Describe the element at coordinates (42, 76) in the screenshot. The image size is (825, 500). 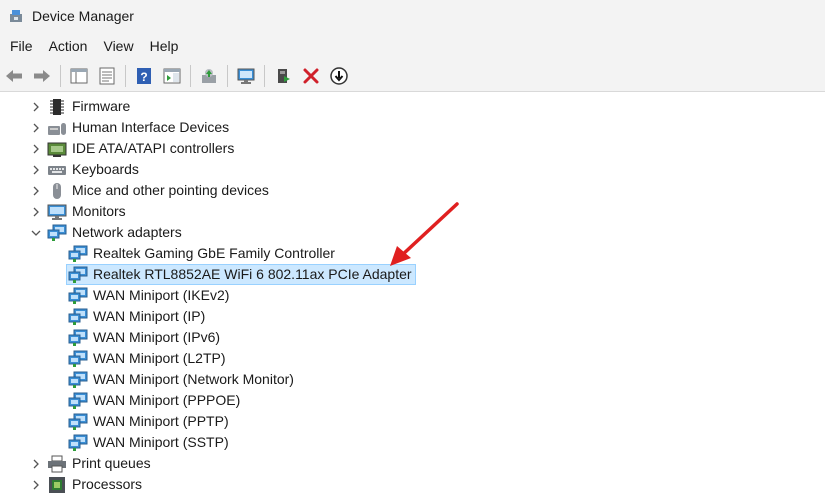
I see `forward-icon` at that location.